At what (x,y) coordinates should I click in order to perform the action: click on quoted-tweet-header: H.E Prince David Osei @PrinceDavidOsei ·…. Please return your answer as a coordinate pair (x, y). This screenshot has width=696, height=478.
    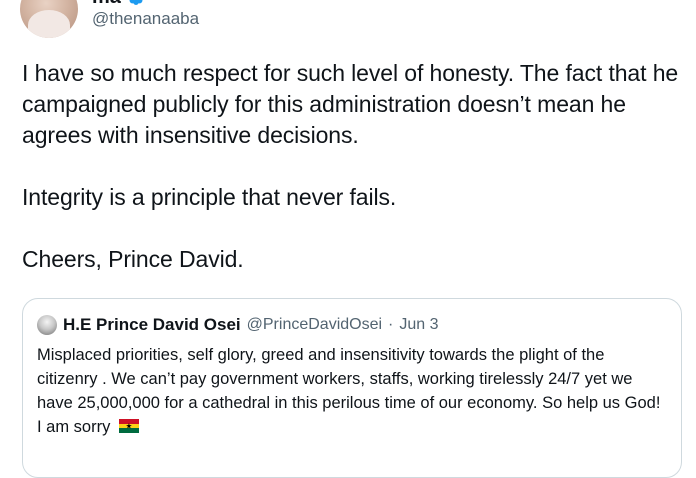
    Looking at the image, I should click on (238, 325).